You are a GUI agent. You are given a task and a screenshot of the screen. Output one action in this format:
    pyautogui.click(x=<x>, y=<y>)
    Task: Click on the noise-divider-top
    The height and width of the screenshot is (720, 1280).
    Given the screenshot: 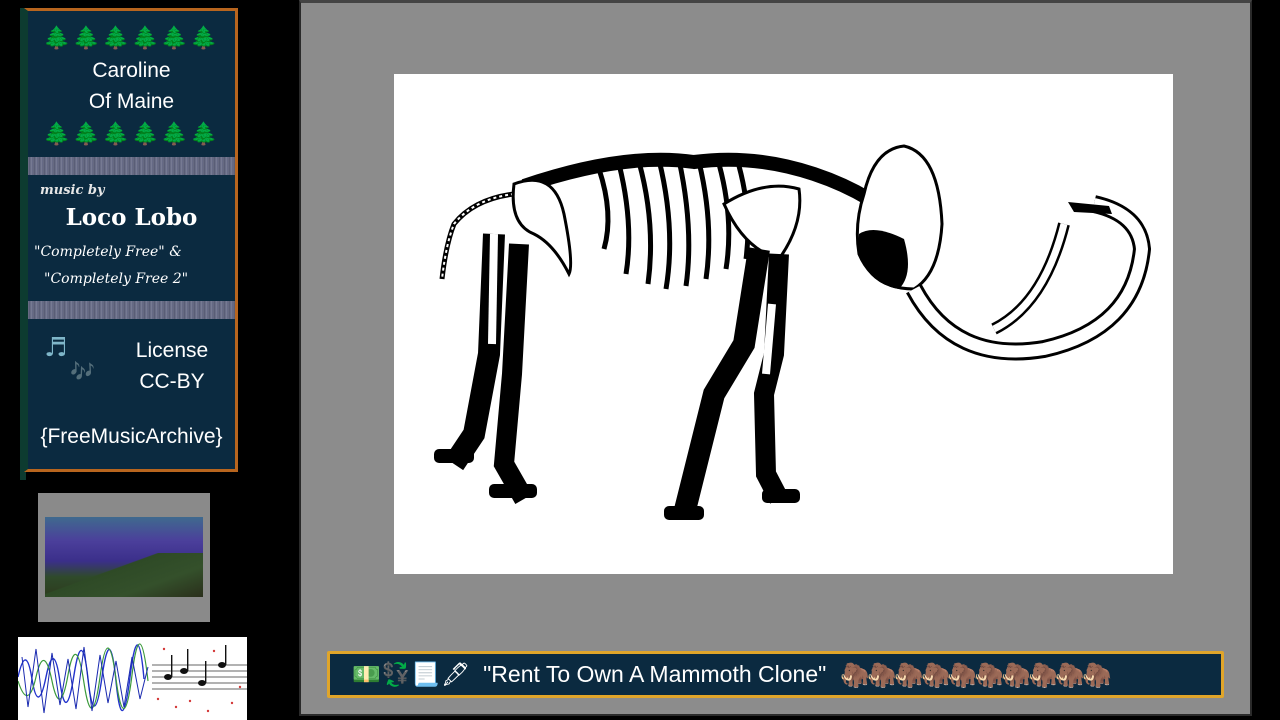 What is the action you would take?
    pyautogui.click(x=131, y=166)
    